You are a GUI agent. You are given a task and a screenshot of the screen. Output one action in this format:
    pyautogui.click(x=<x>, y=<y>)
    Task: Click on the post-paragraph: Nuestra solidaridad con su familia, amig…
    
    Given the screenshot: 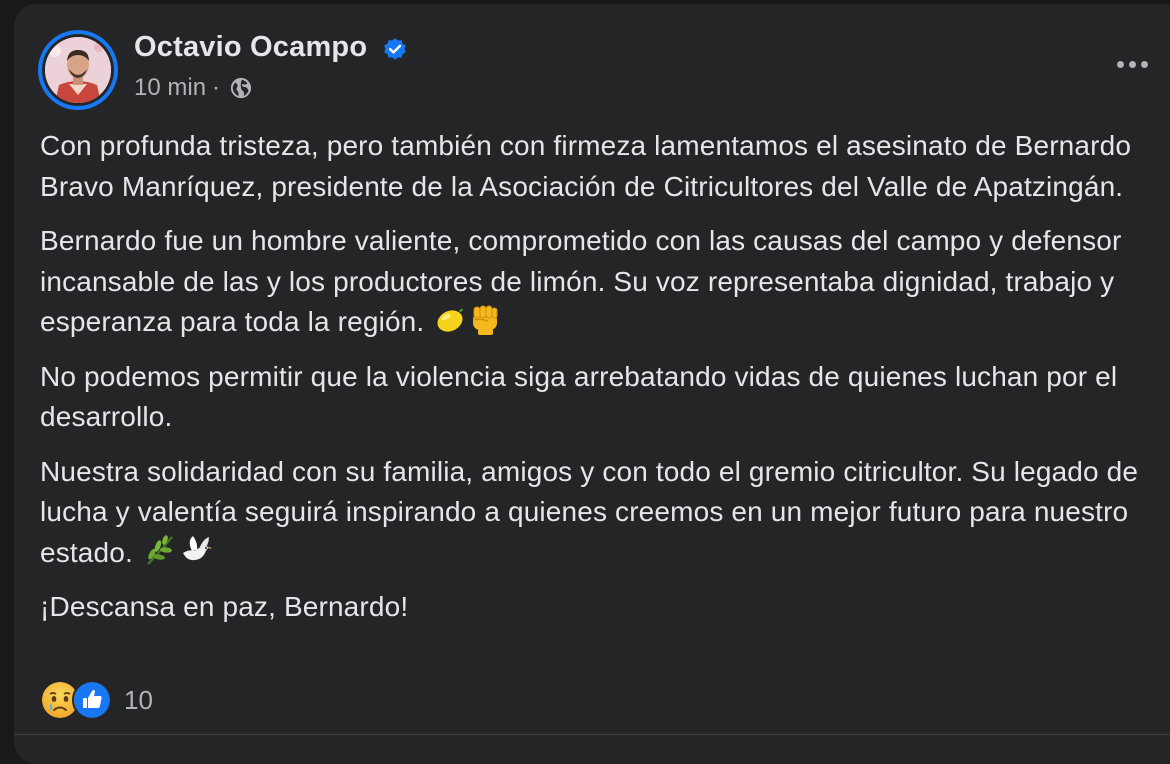 What is the action you would take?
    pyautogui.click(x=589, y=511)
    